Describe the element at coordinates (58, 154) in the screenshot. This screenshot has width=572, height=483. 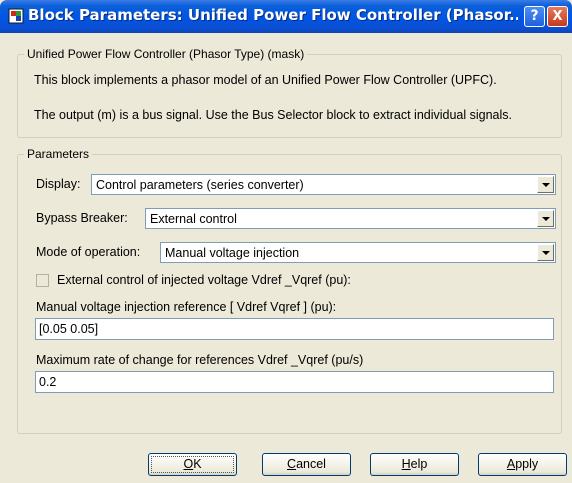
I see `parameters-group-label: Parameters` at that location.